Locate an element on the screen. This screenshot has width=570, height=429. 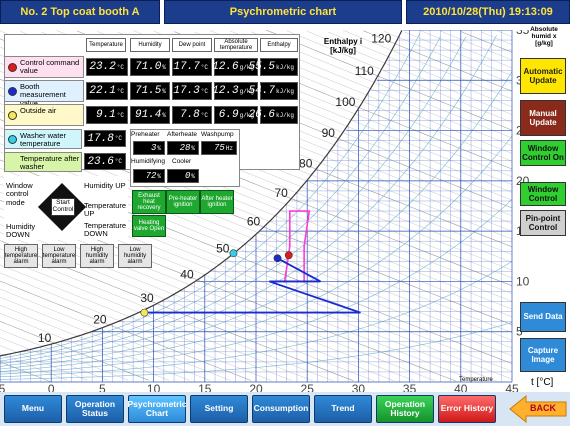
temperature-down-label: Temperature DOWN is located at coordinates (105, 230).